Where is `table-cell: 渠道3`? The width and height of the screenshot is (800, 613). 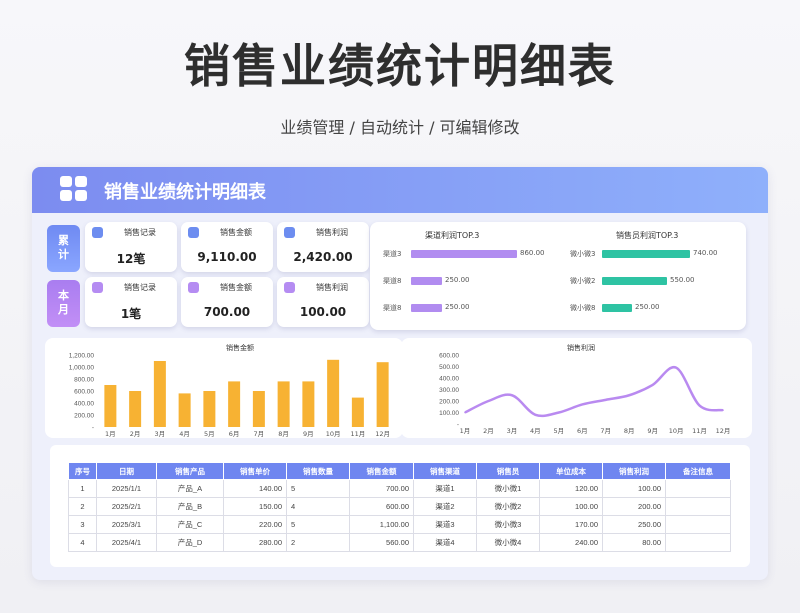 table-cell: 渠道3 is located at coordinates (445, 524).